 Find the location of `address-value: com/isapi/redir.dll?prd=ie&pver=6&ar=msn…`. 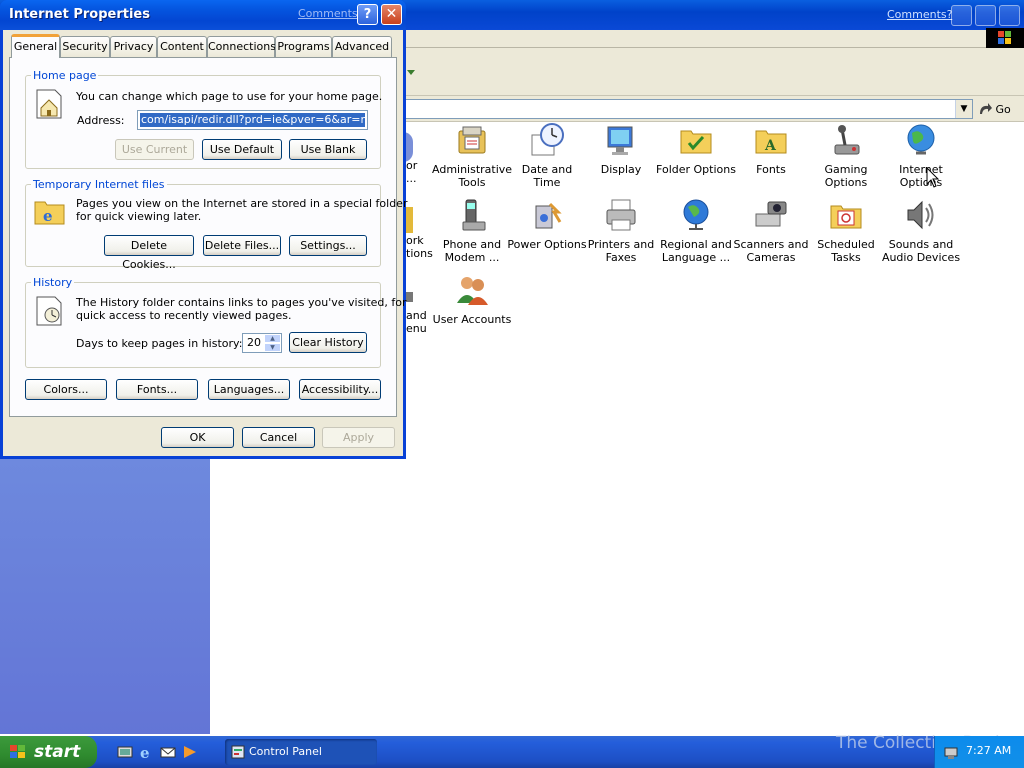

address-value: com/isapi/redir.dll?prd=ie&pver=6&ar=msn… is located at coordinates (252, 120).